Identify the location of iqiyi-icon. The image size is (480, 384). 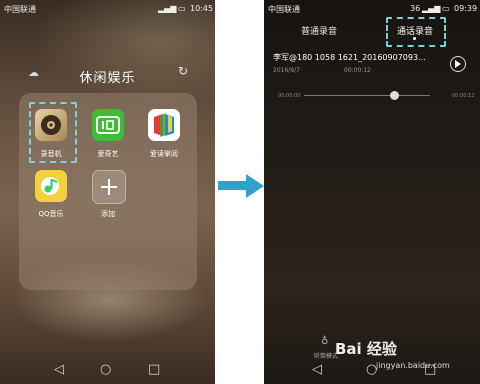
(108, 125).